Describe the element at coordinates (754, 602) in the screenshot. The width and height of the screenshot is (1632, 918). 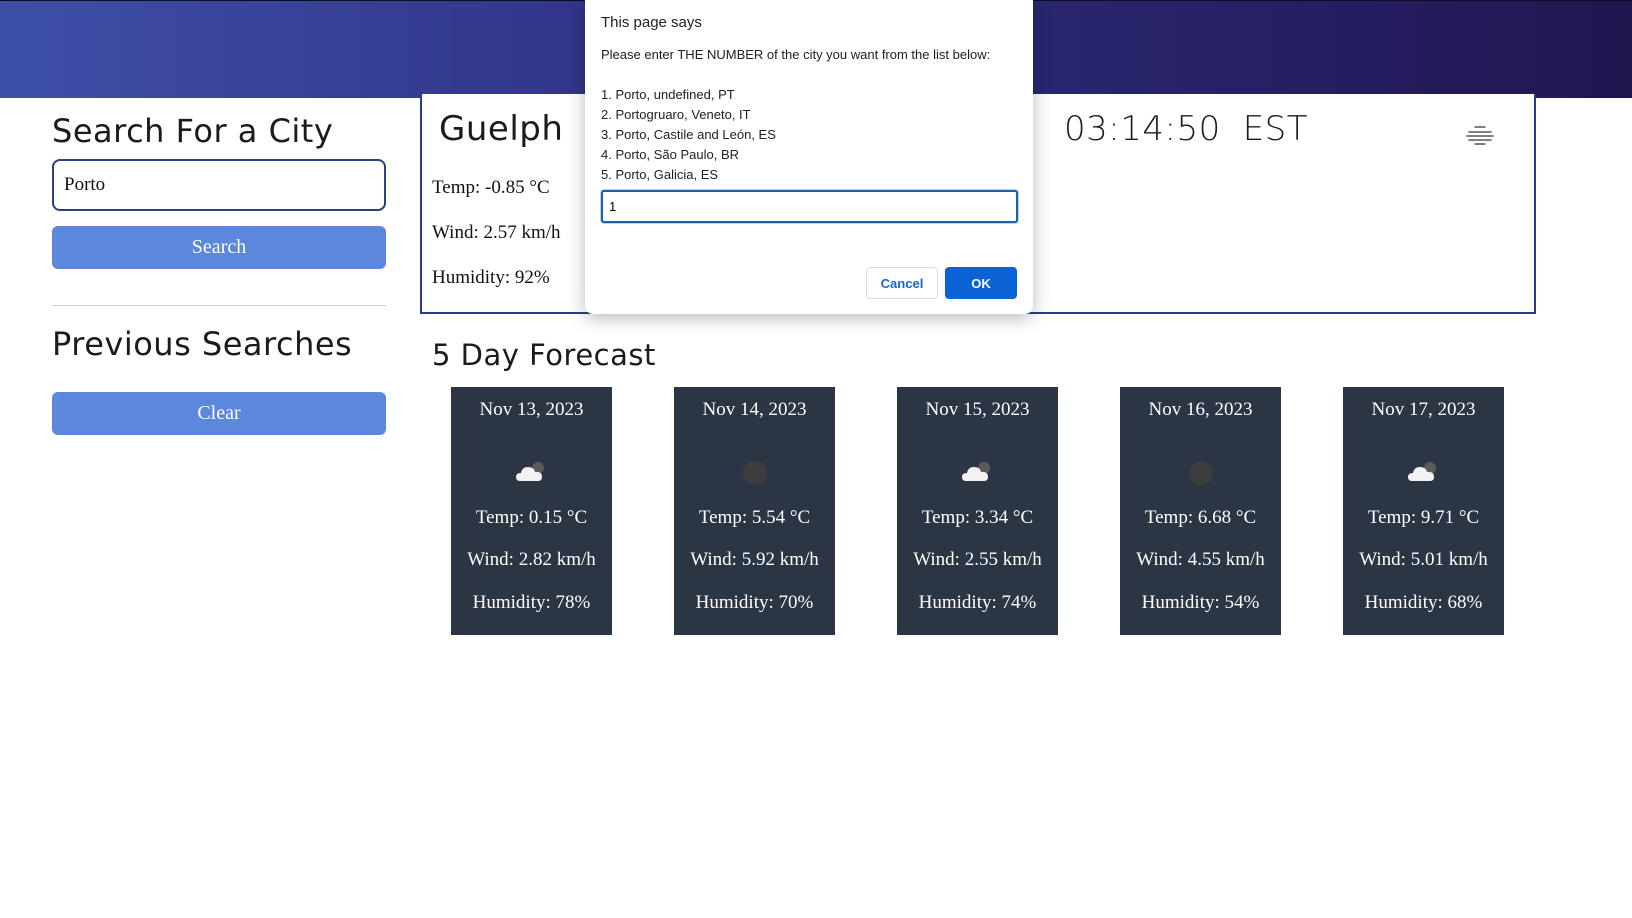
I see `forecast-humidity: Humidity: 70%` at that location.